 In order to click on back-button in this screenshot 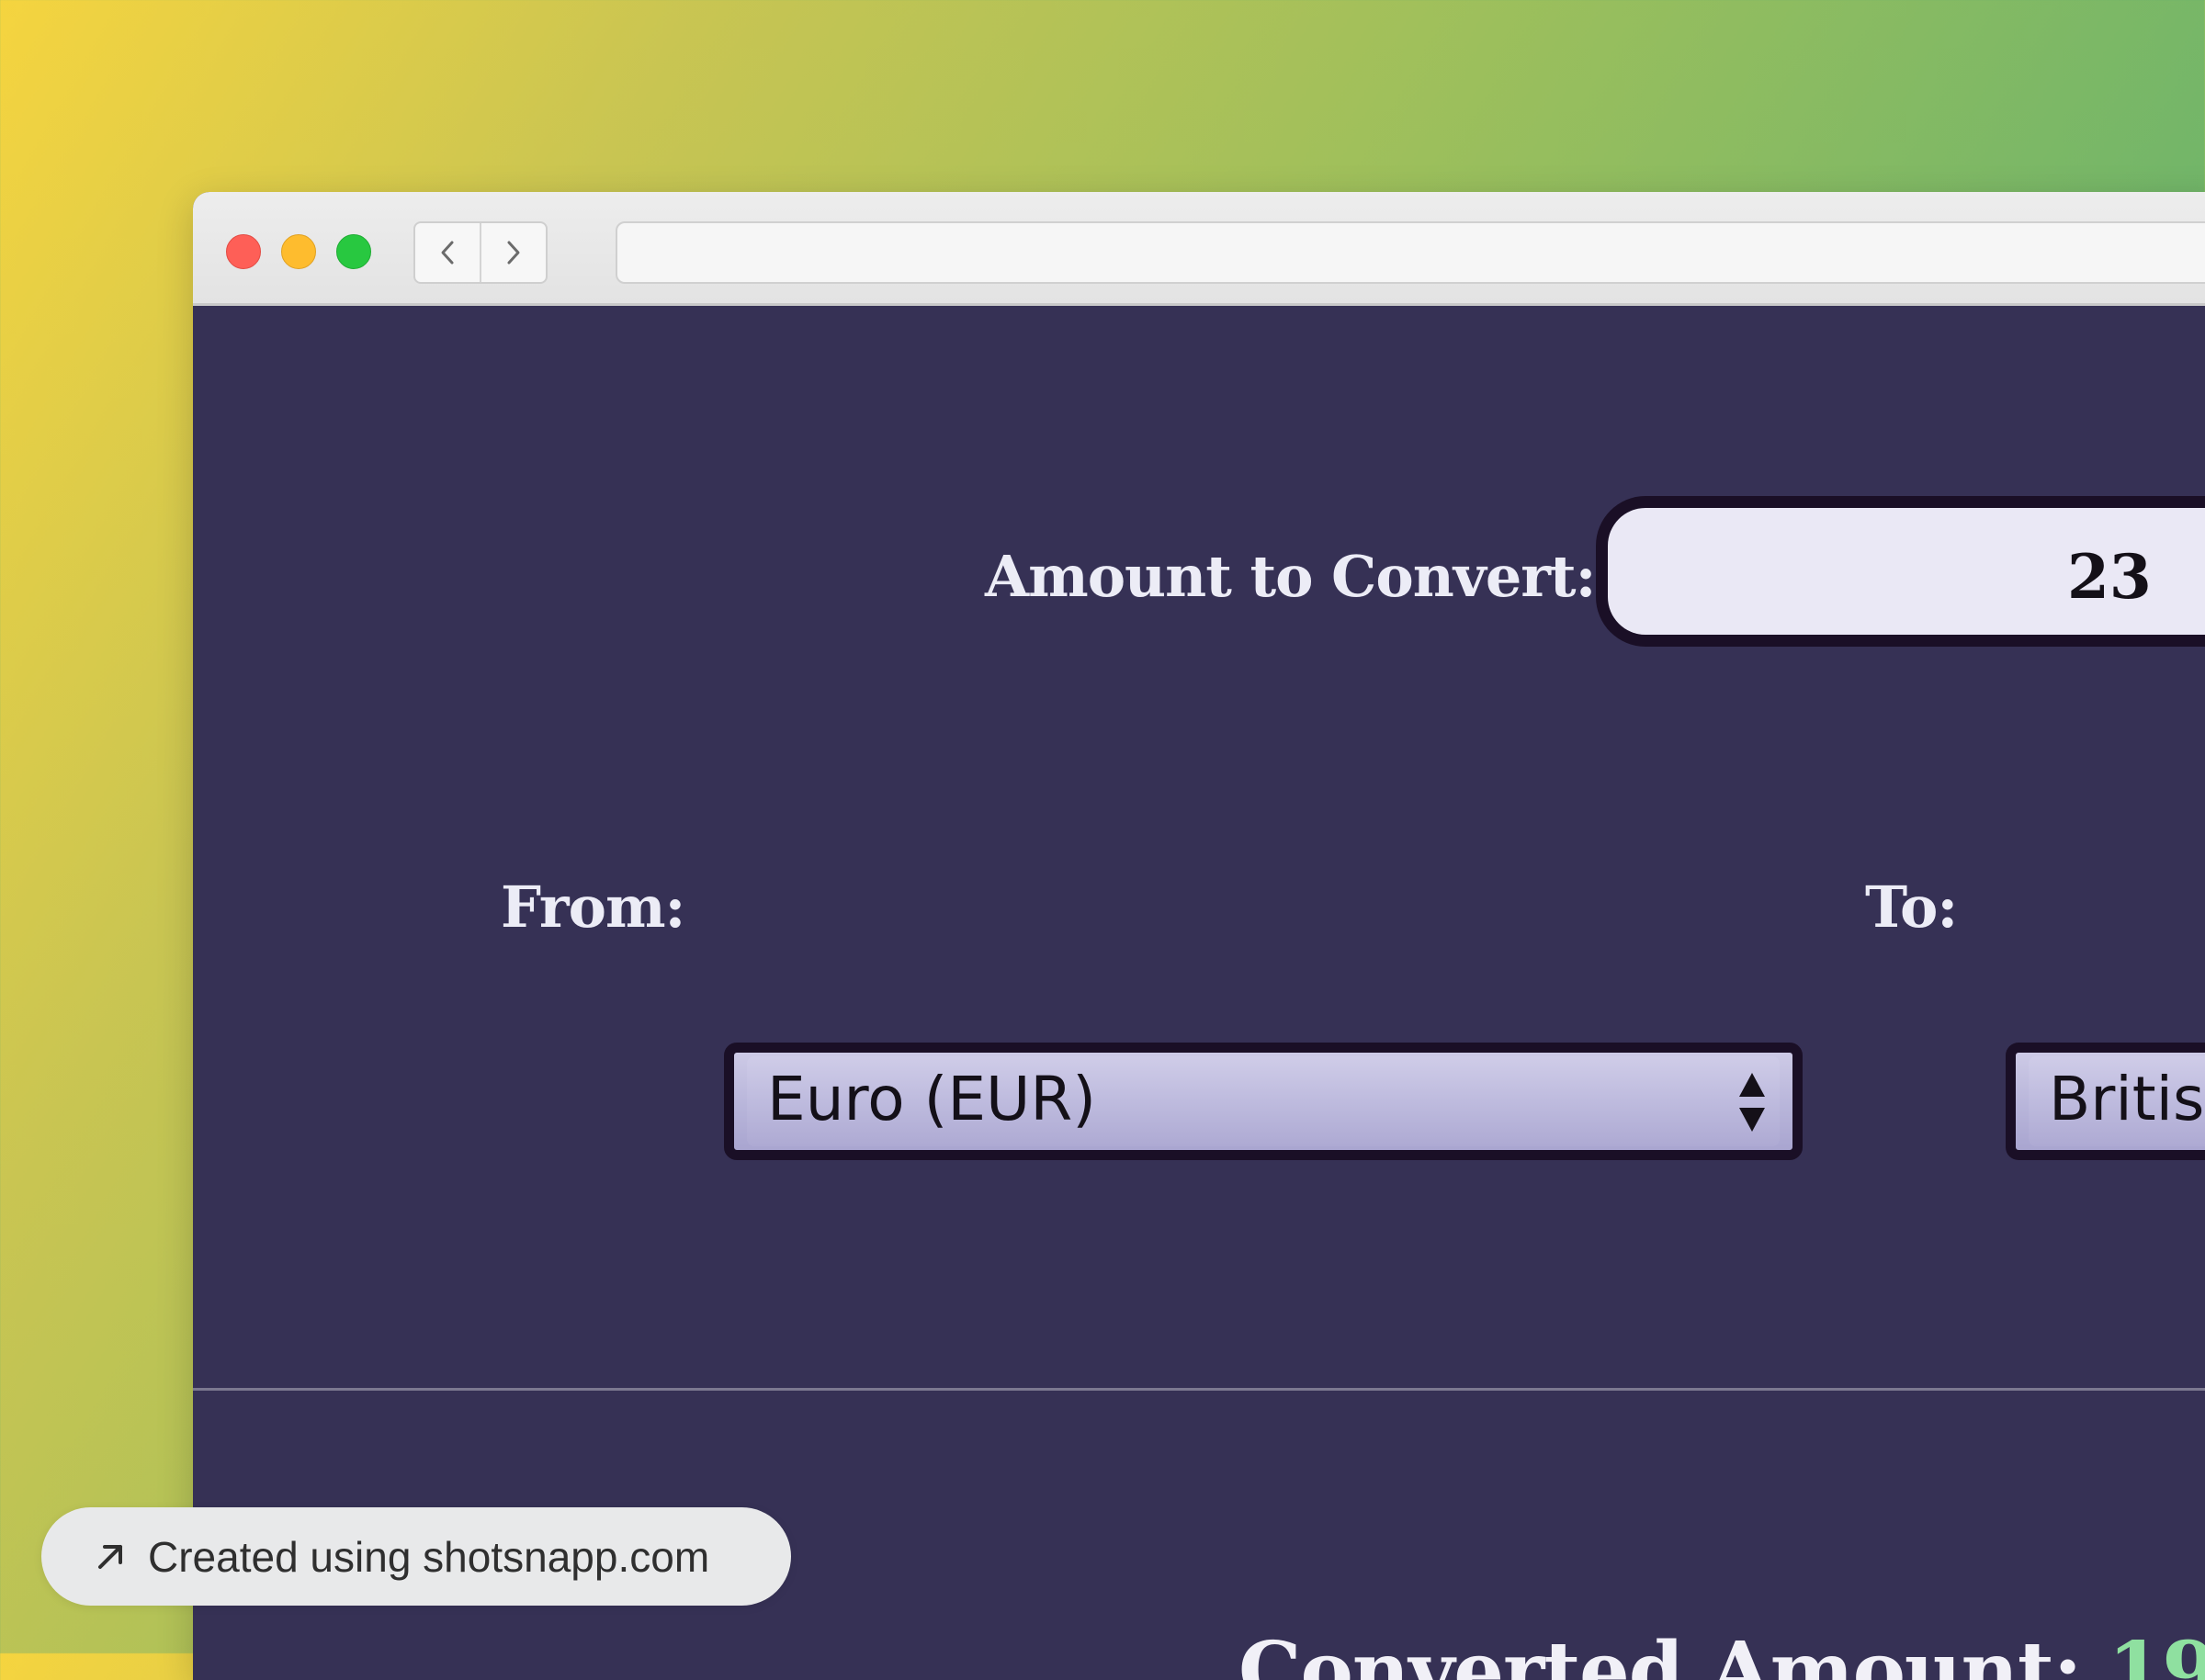, I will do `click(447, 252)`.